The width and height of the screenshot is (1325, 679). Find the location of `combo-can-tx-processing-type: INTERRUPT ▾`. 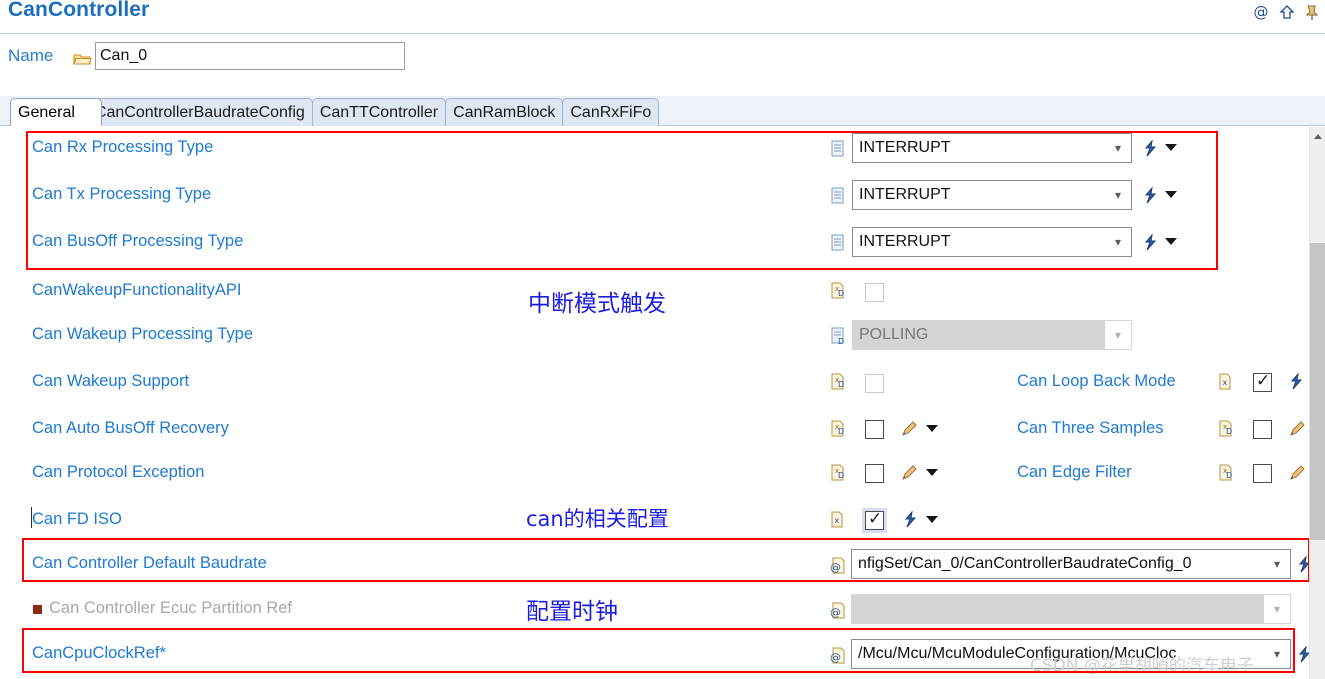

combo-can-tx-processing-type: INTERRUPT ▾ is located at coordinates (992, 195).